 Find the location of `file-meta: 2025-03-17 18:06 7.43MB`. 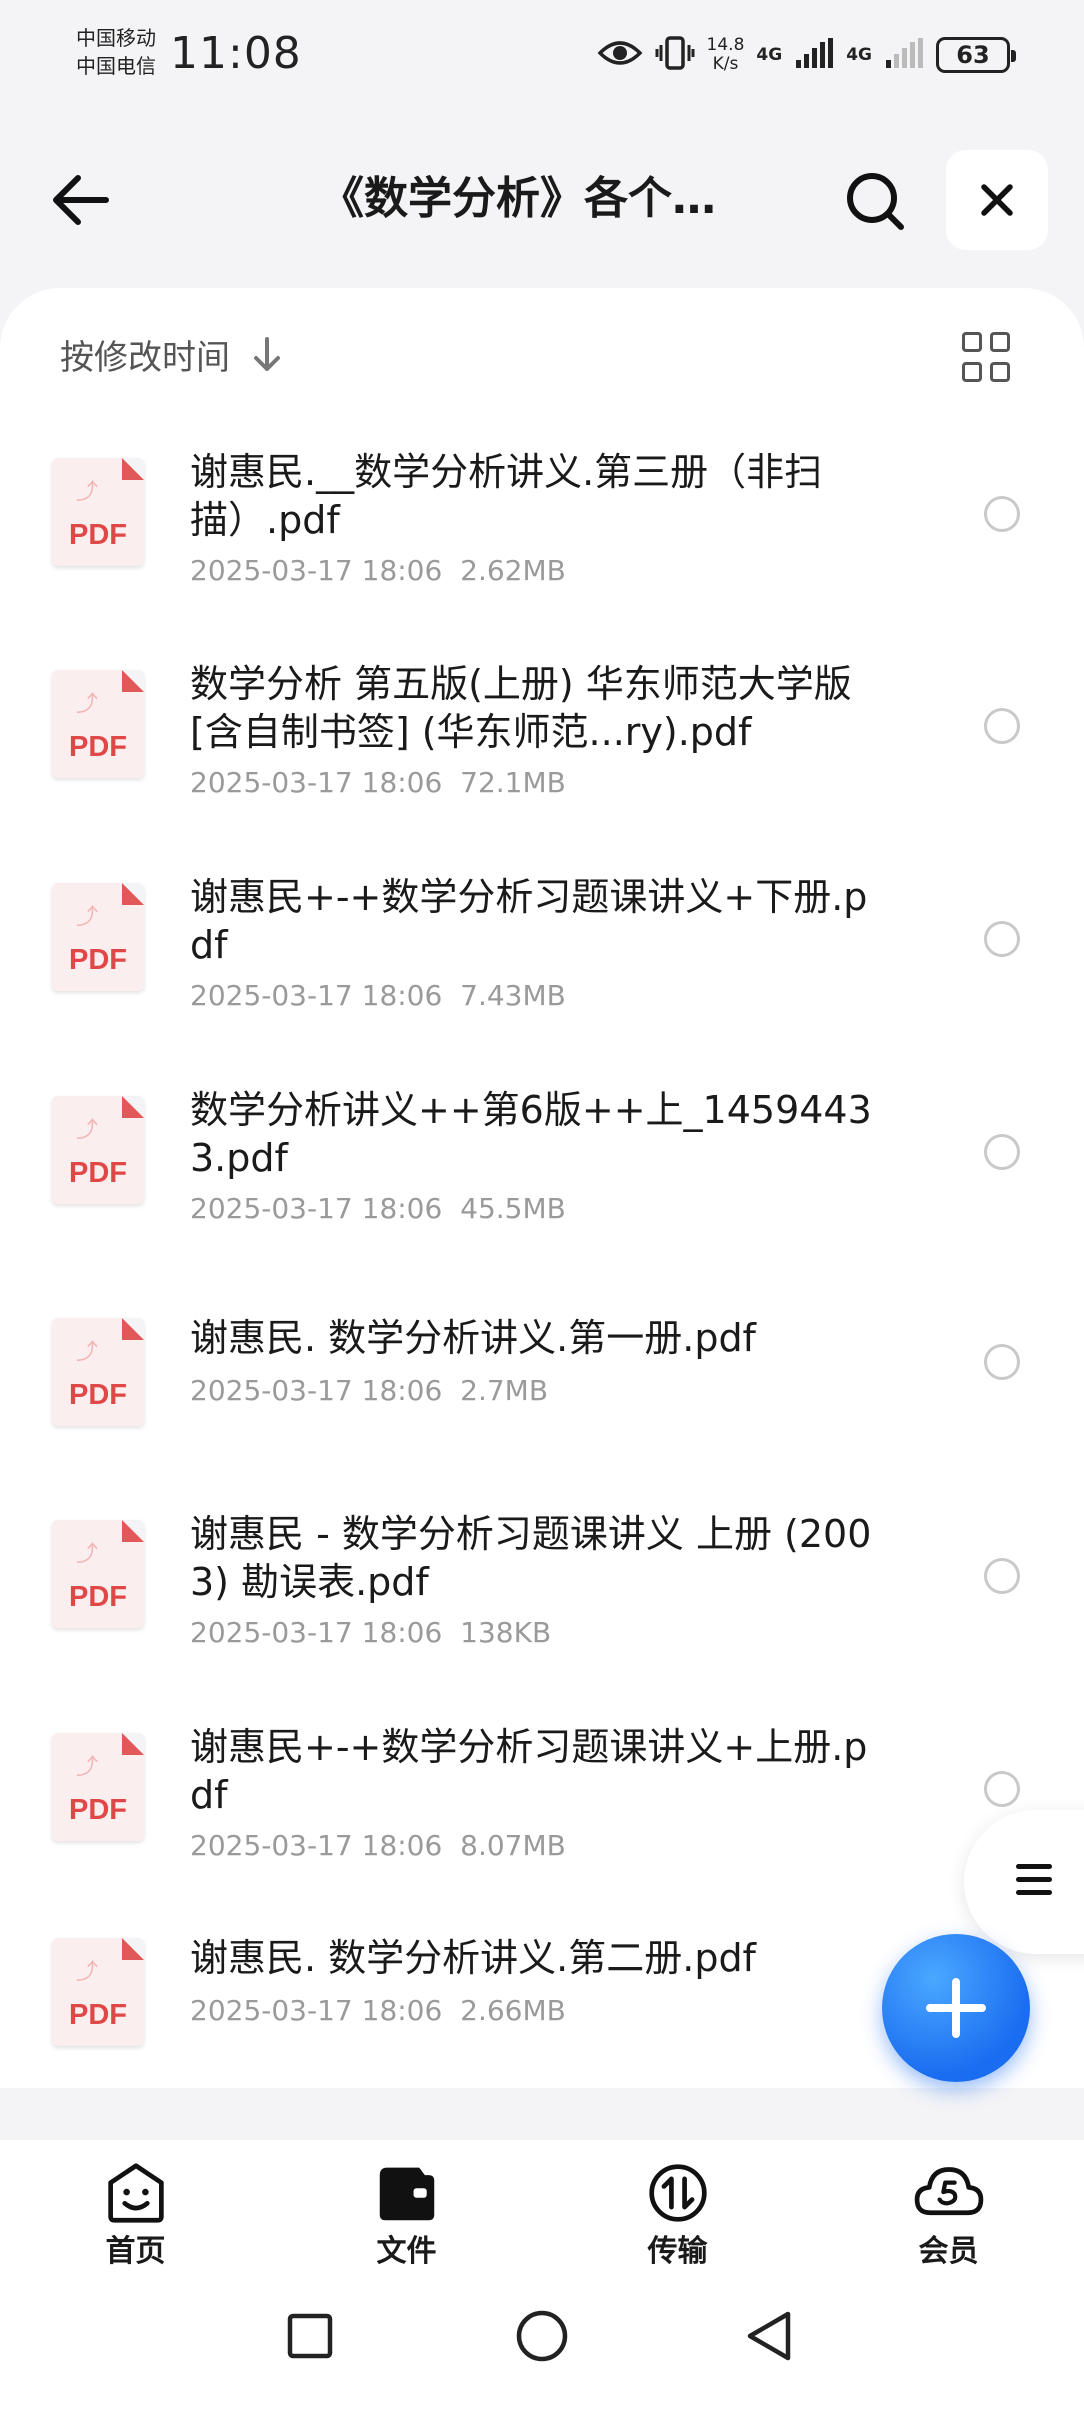

file-meta: 2025-03-17 18:06 7.43MB is located at coordinates (378, 995).